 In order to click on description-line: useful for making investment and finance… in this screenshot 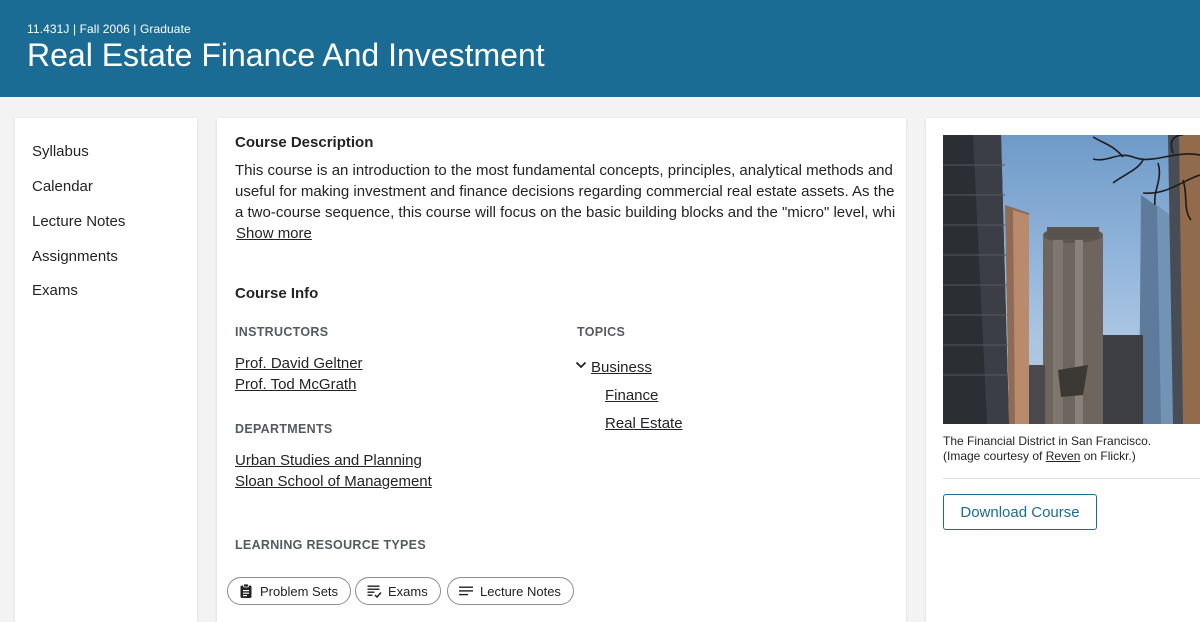, I will do `click(565, 191)`.